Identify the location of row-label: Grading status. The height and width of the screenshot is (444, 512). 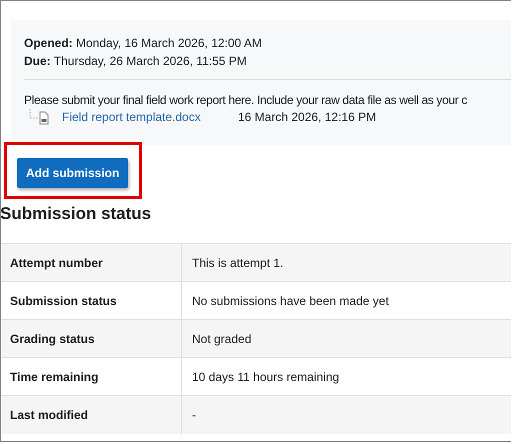
(91, 339).